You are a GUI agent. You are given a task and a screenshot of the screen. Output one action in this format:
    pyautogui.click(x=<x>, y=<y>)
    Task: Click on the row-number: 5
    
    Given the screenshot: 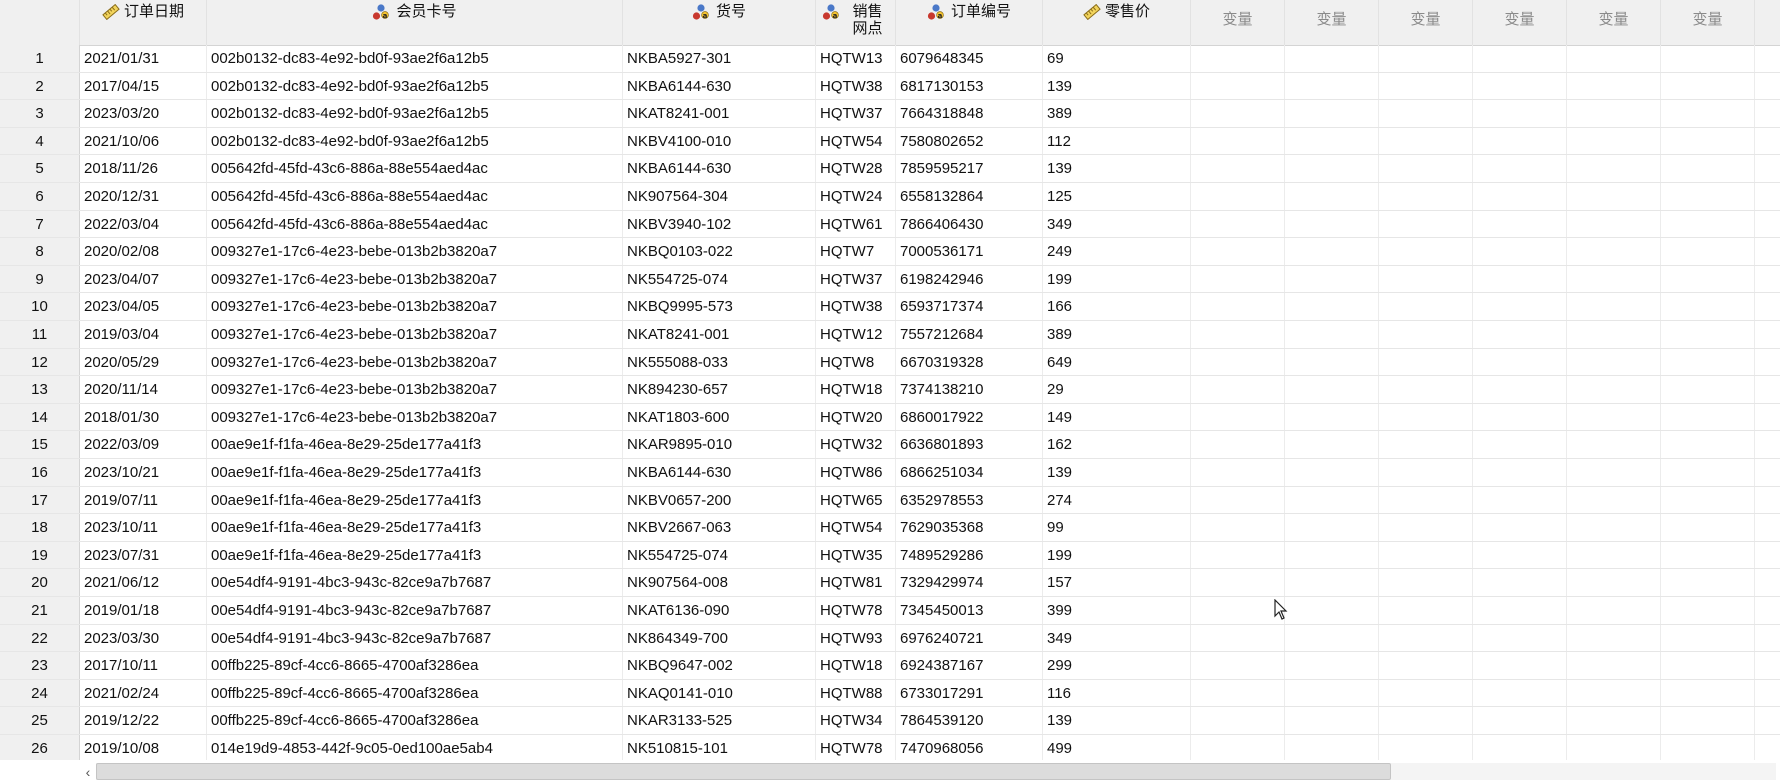 What is the action you would take?
    pyautogui.click(x=40, y=168)
    